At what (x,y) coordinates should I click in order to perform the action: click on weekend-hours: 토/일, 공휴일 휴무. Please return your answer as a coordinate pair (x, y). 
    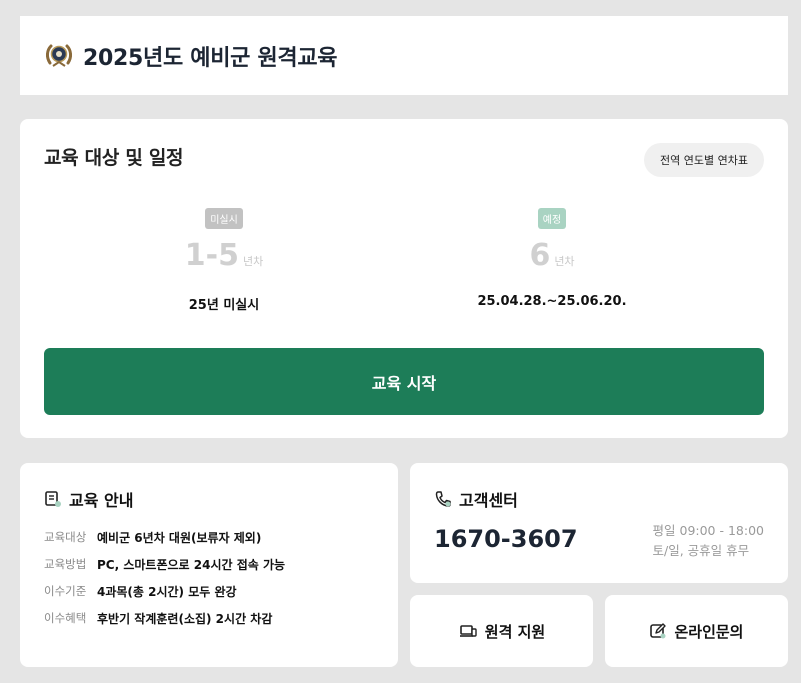
    Looking at the image, I should click on (701, 550).